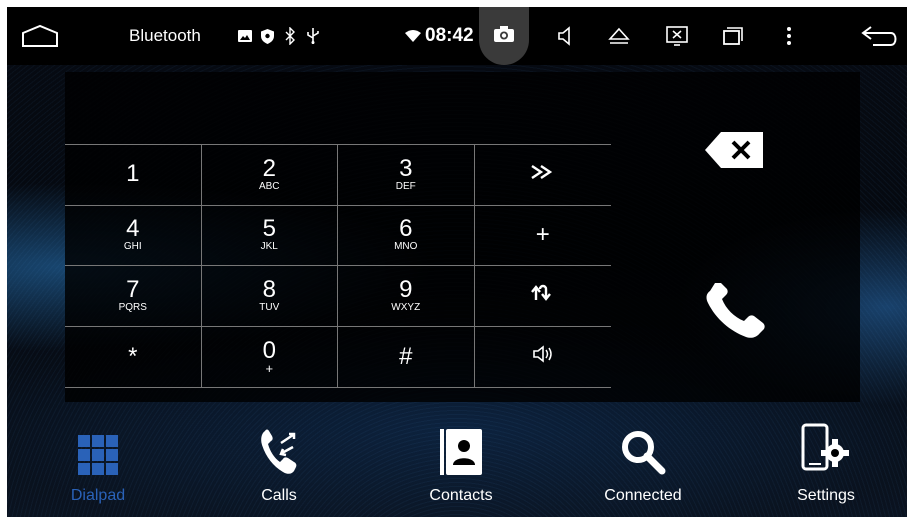 The image size is (907, 517). What do you see at coordinates (461, 446) in the screenshot?
I see `contacts-icon` at bounding box center [461, 446].